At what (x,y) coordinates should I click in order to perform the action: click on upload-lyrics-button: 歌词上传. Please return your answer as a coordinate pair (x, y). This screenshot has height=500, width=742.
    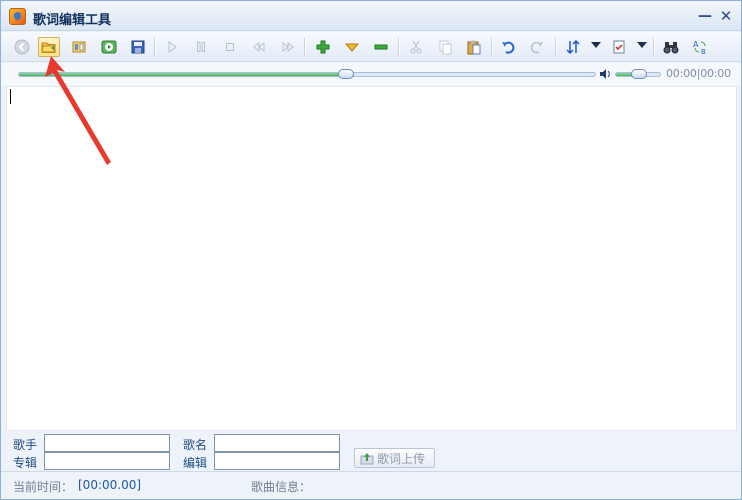
    Looking at the image, I should click on (394, 458).